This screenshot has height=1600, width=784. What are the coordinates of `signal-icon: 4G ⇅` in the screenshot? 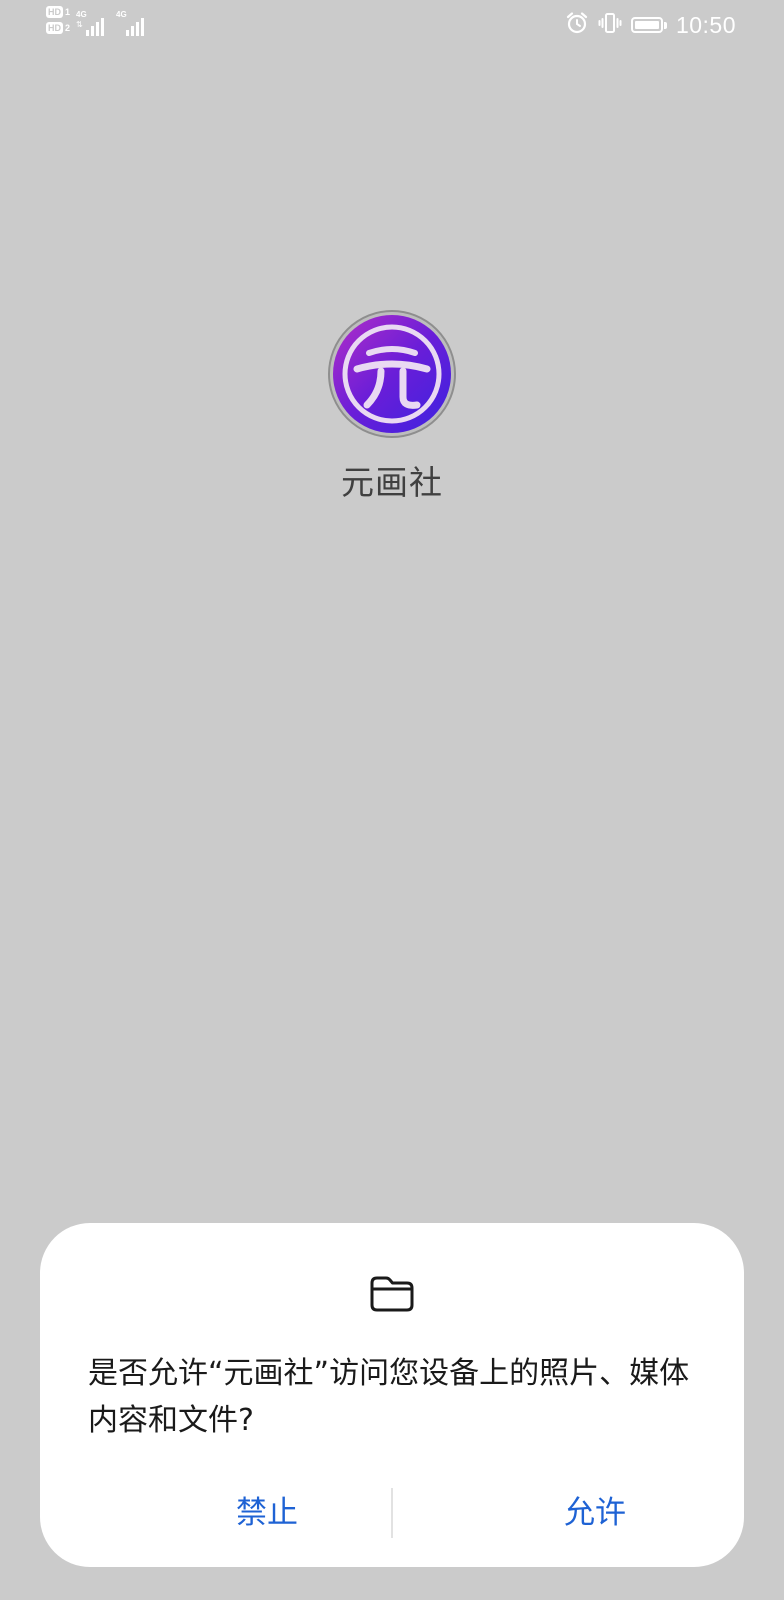 It's located at (93, 21).